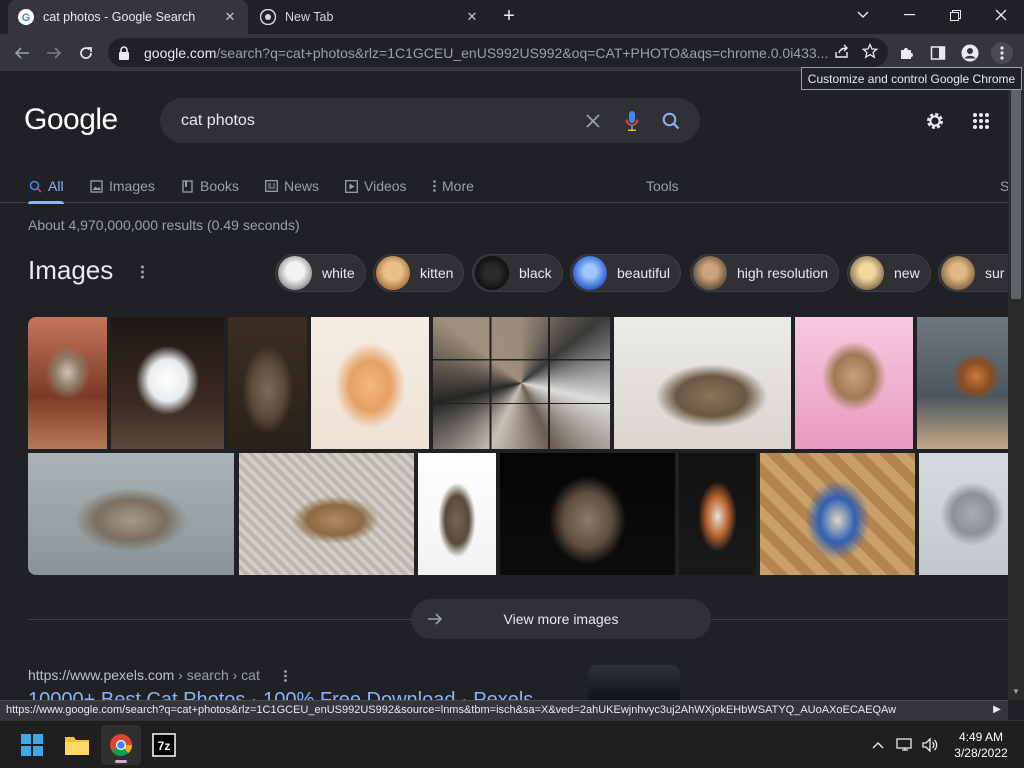  What do you see at coordinates (842, 52) in the screenshot?
I see `share-icon` at bounding box center [842, 52].